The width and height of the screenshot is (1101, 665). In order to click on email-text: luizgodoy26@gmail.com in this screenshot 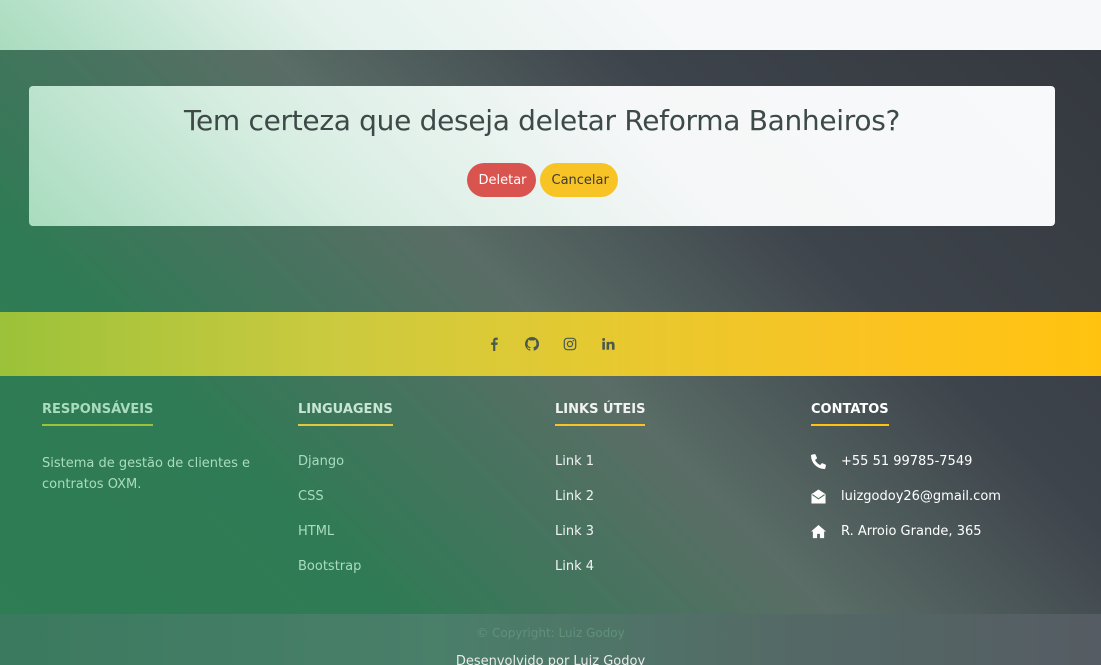, I will do `click(921, 496)`.